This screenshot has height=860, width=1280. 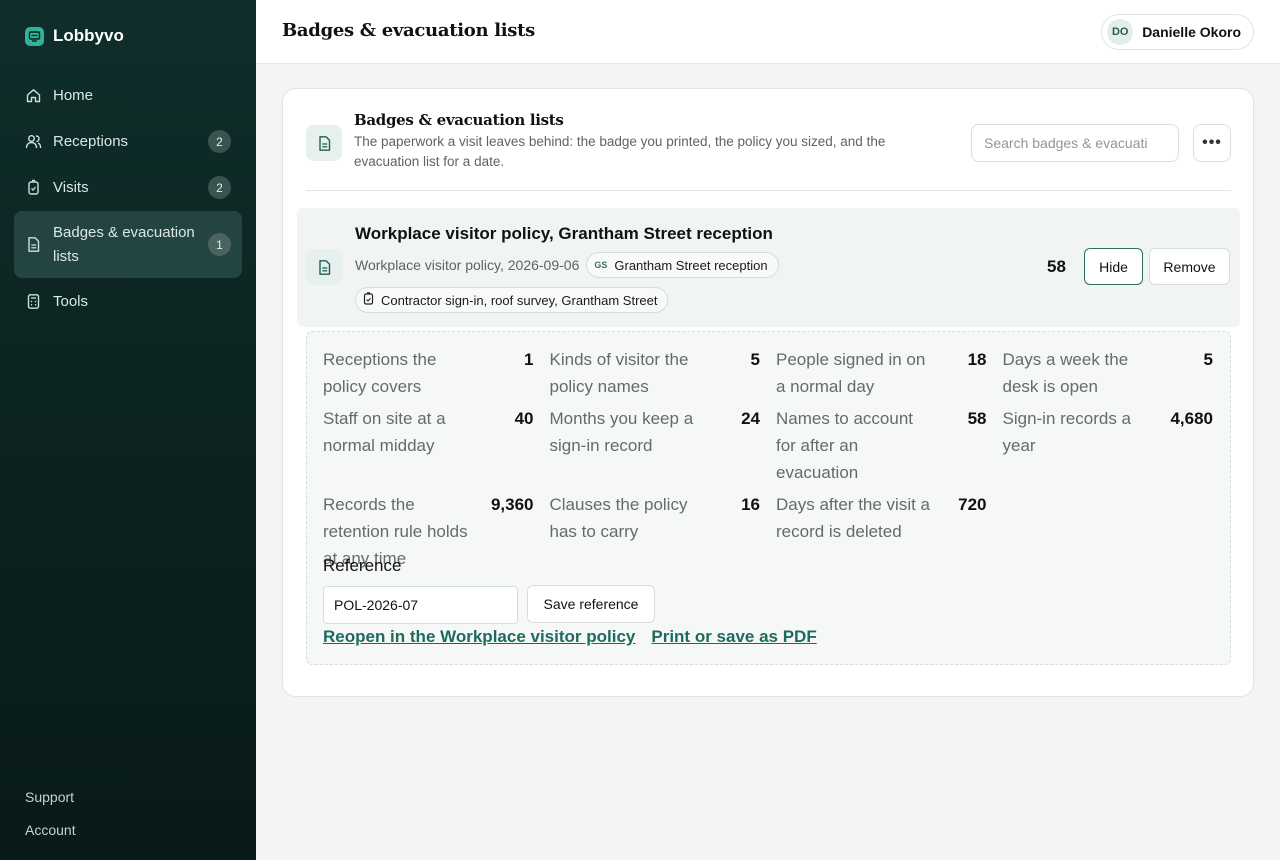 What do you see at coordinates (1056, 266) in the screenshot?
I see `item-count: 58` at bounding box center [1056, 266].